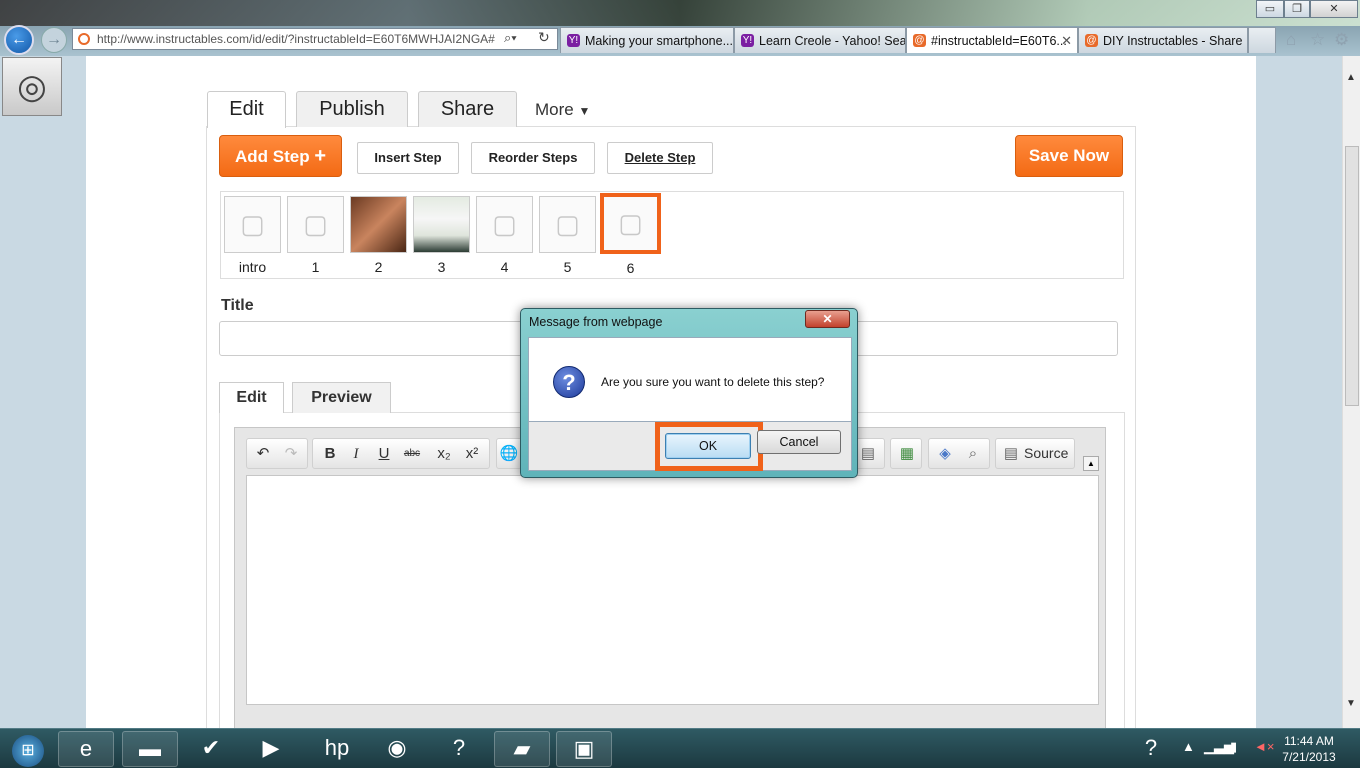  I want to click on reorder-steps-button: Reorder Steps, so click(533, 158).